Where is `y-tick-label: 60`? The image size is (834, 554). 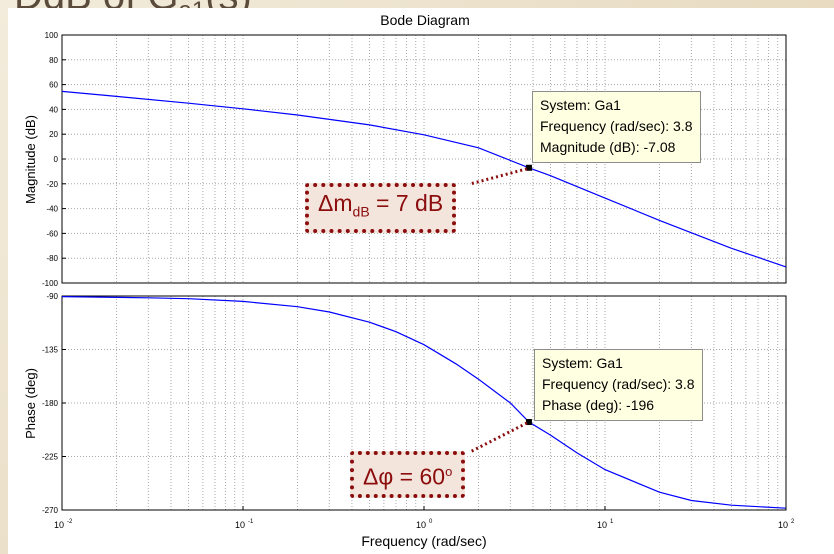
y-tick-label: 60 is located at coordinates (53, 85).